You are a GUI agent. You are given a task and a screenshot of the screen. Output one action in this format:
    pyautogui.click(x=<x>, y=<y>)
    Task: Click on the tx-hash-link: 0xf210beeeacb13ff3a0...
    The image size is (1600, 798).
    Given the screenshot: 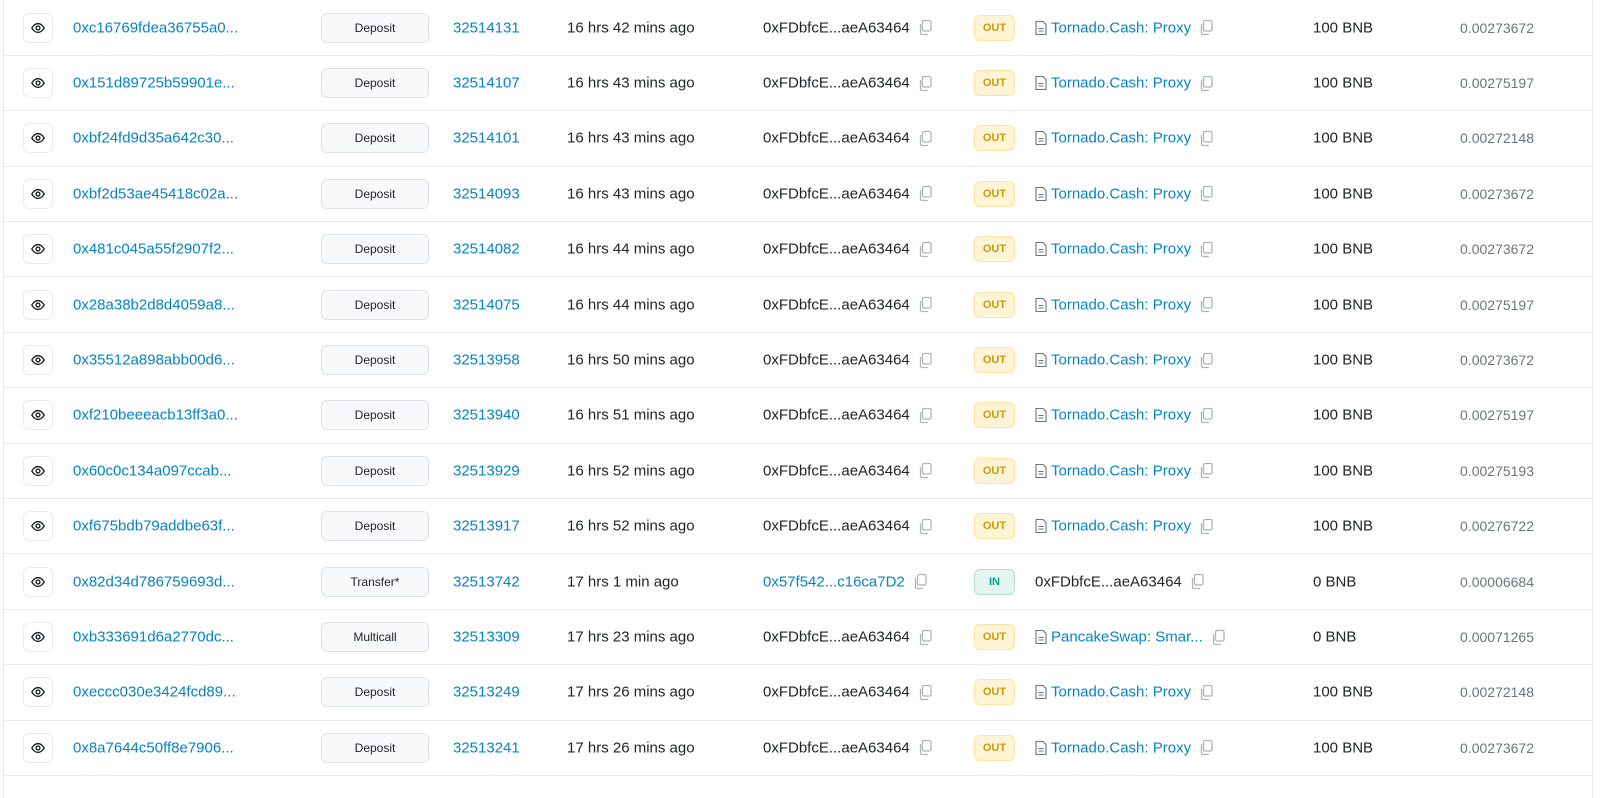 What is the action you would take?
    pyautogui.click(x=155, y=415)
    